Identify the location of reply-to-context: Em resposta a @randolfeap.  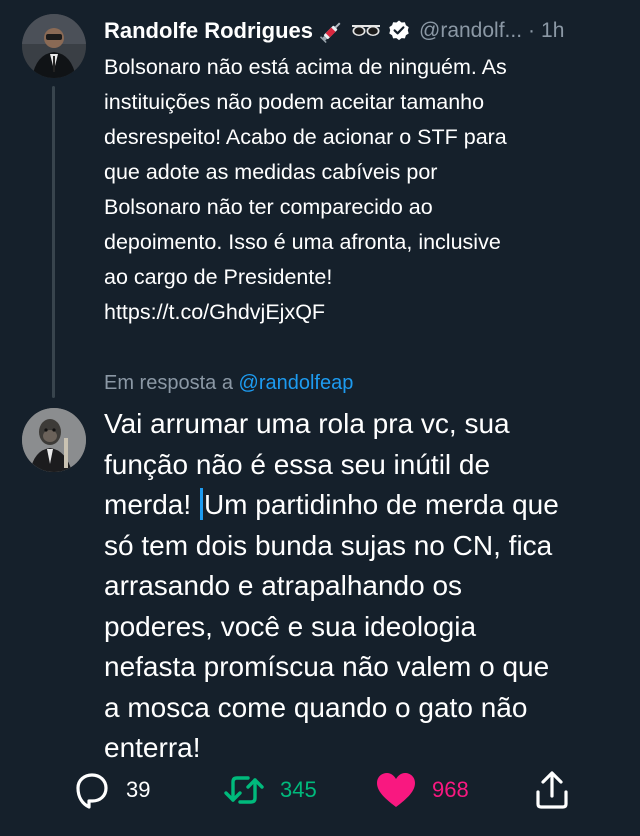
(228, 383).